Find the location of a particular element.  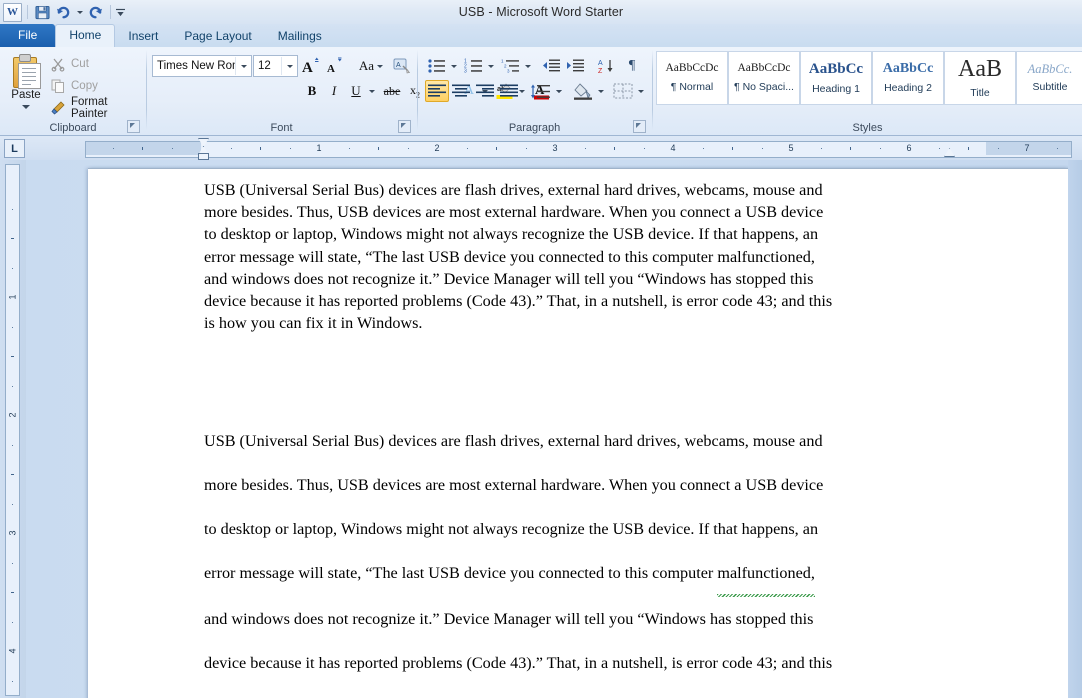

paintbrush-icon is located at coordinates (58, 108).